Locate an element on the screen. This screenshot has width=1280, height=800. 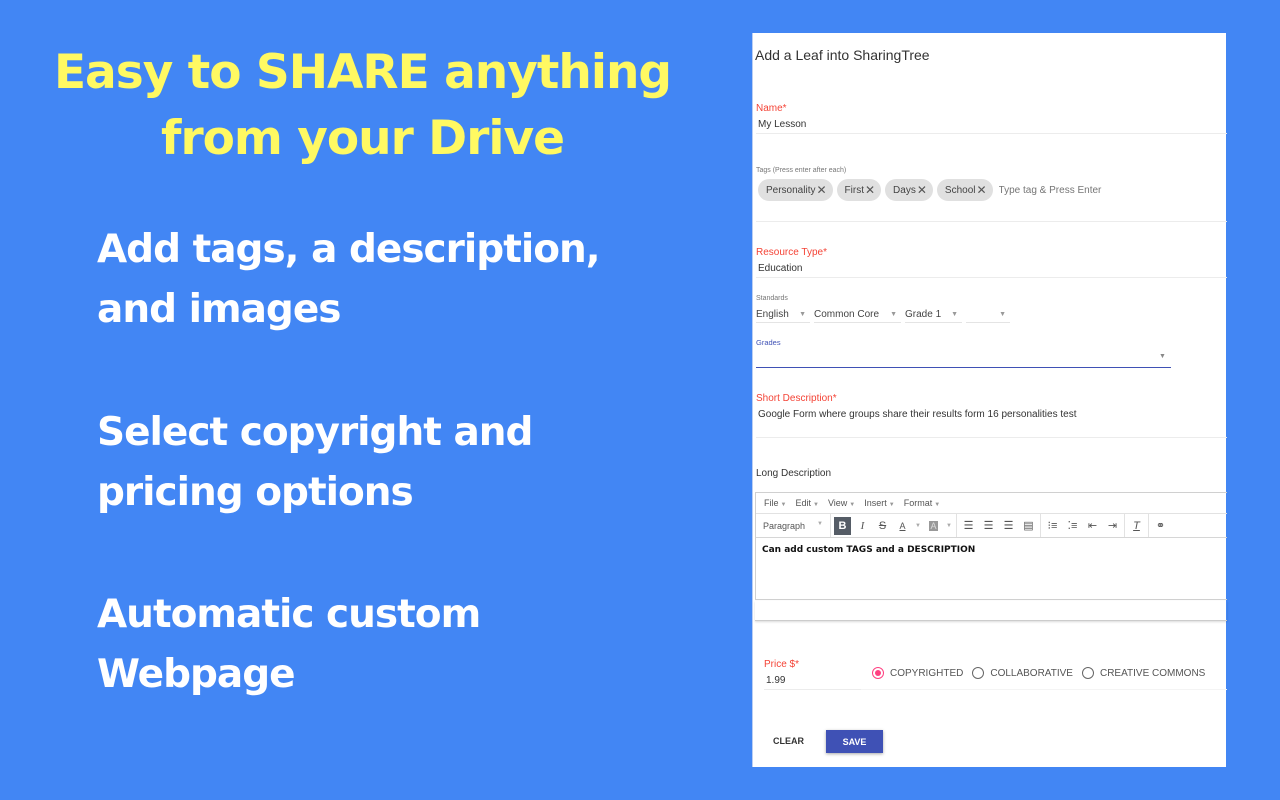
grade-select: Grade 1 ▼ is located at coordinates (933, 315).